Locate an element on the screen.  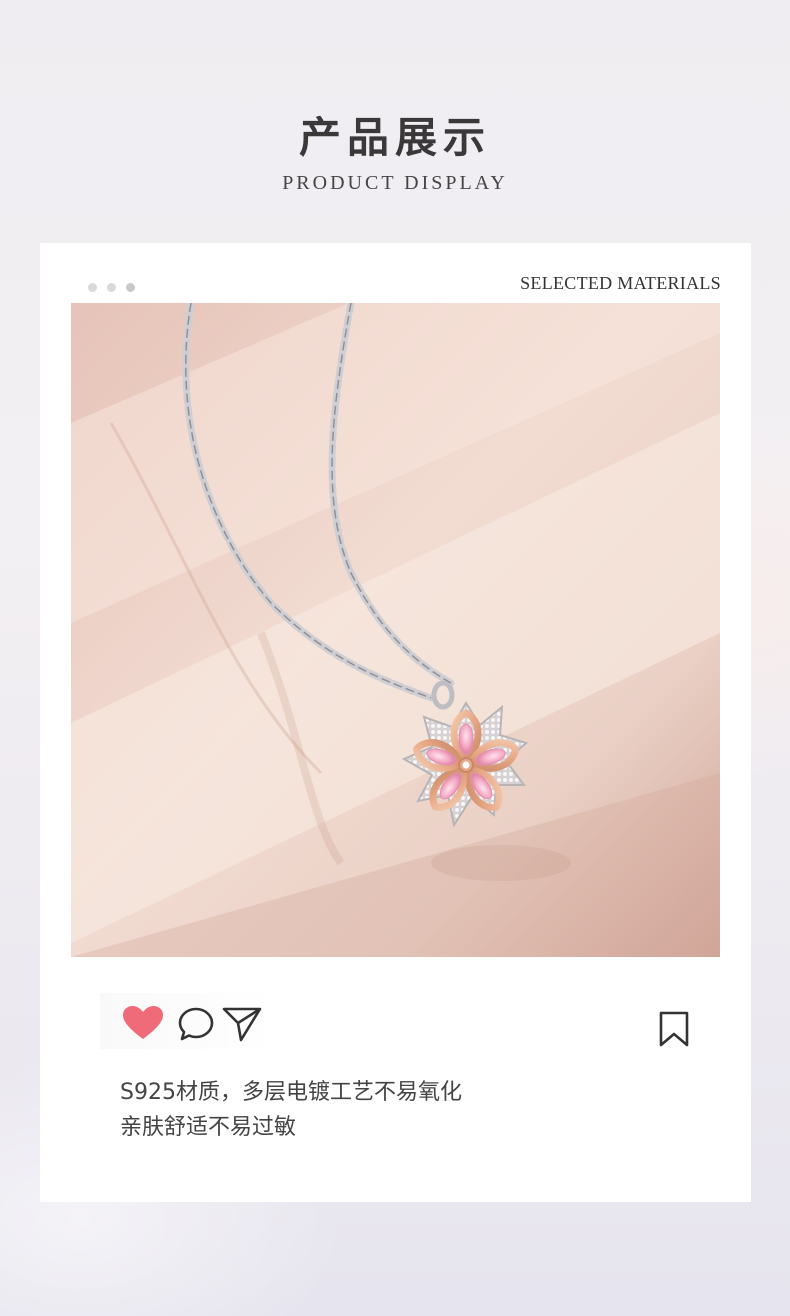
post-actions is located at coordinates (400, 1023).